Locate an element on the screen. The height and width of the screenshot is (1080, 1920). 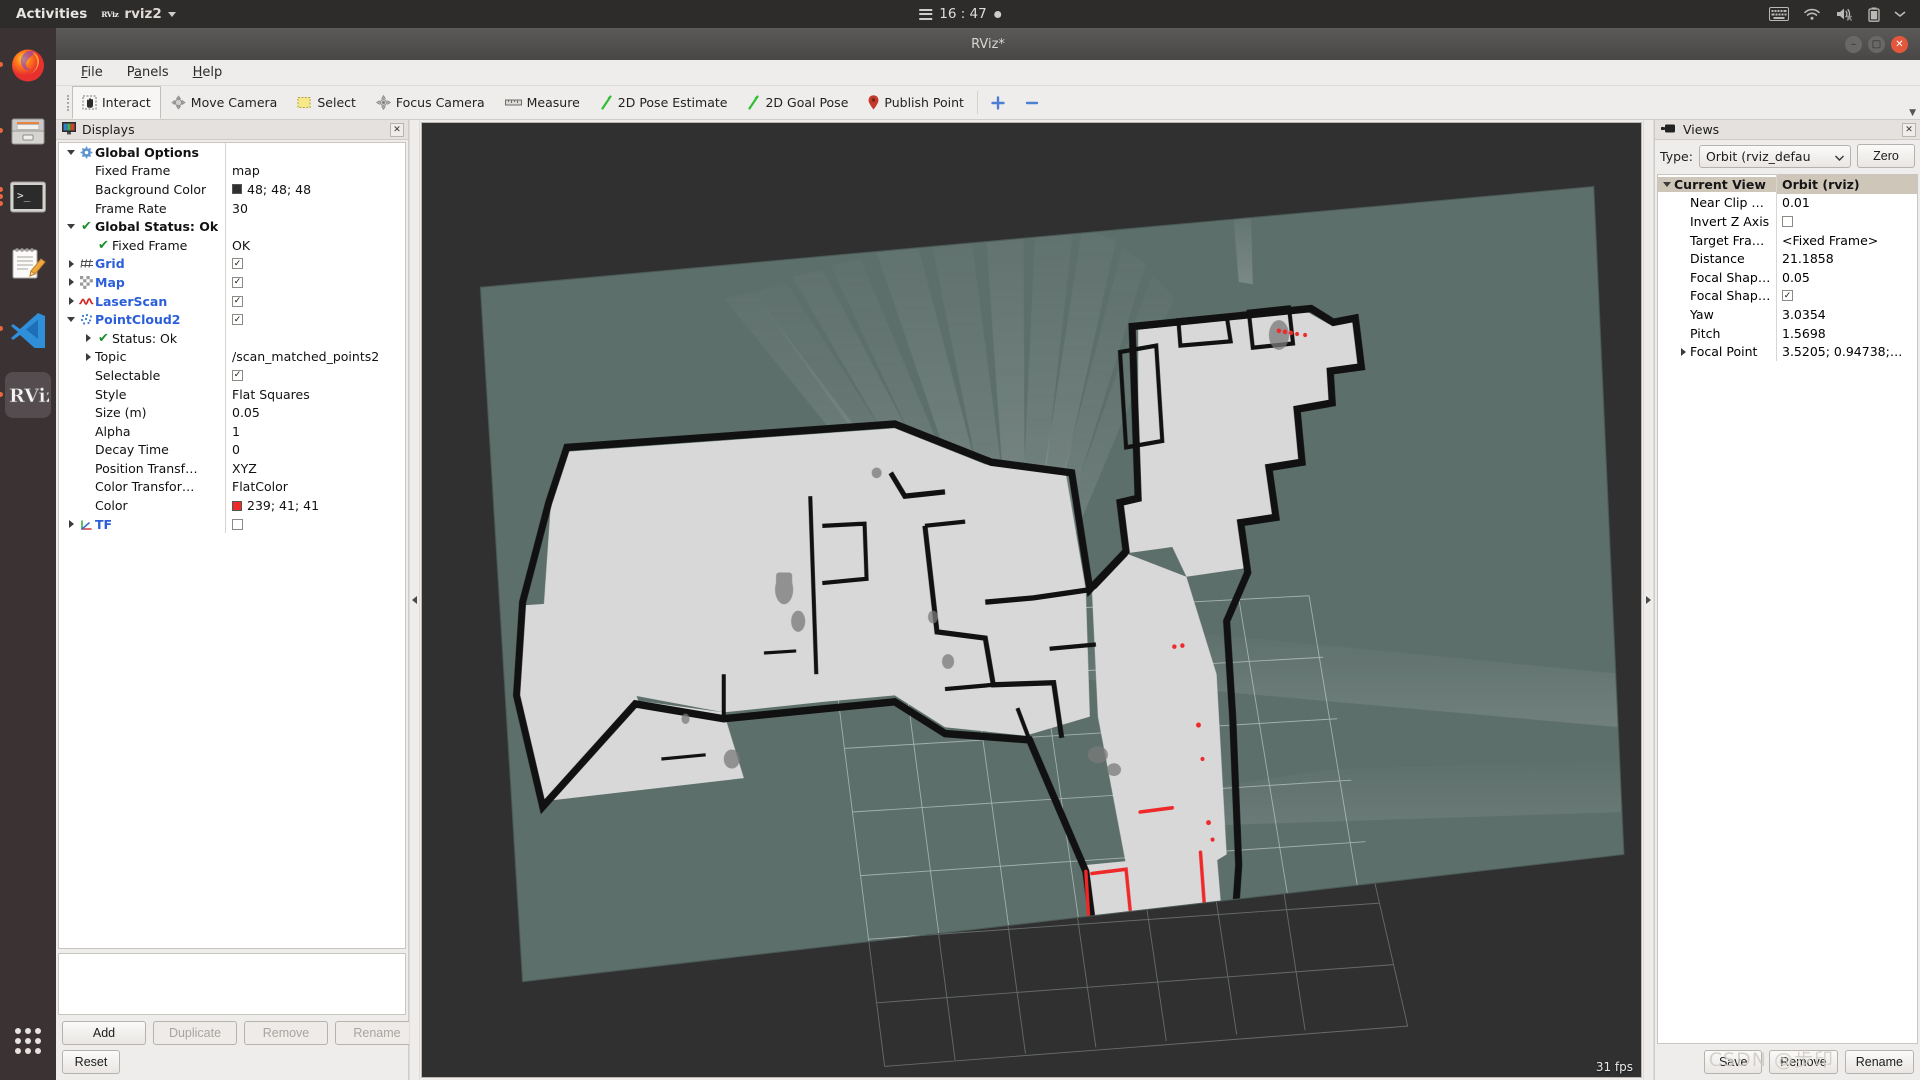
display-property-row: Decay Time 0 is located at coordinates (232, 450).